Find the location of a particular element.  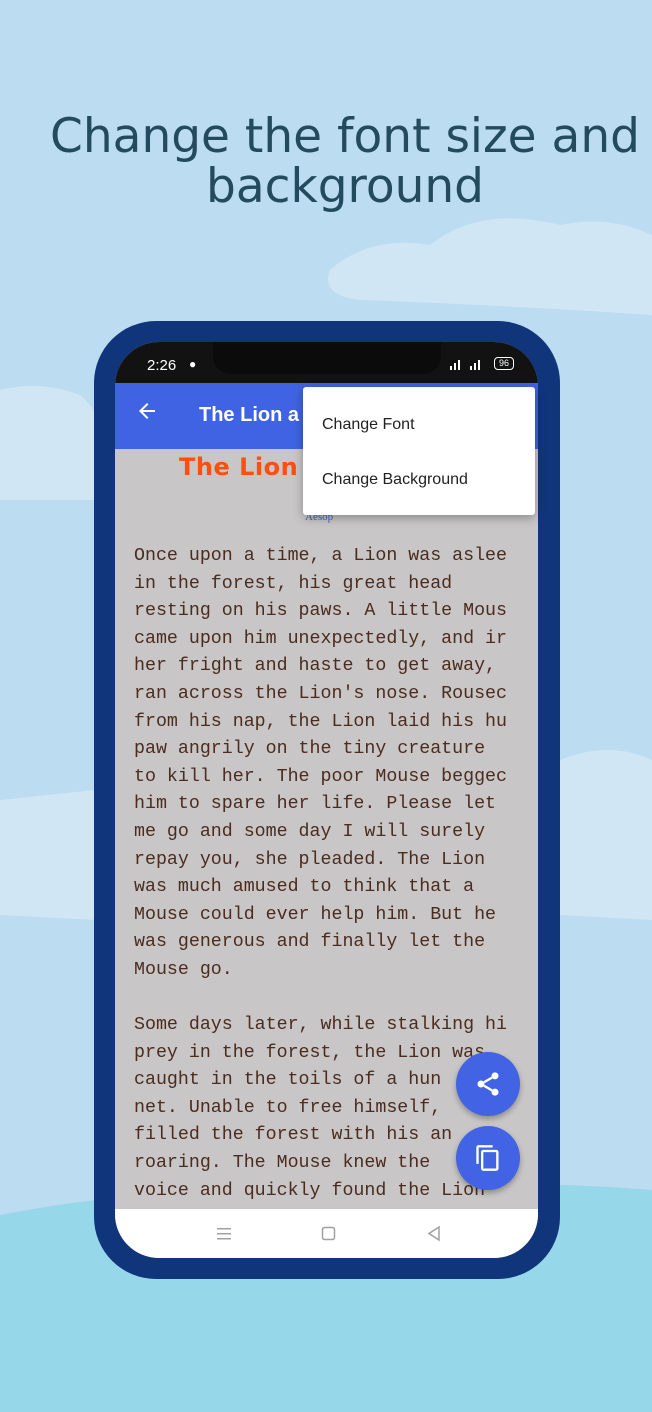

arrow-left-icon is located at coordinates (147, 411).